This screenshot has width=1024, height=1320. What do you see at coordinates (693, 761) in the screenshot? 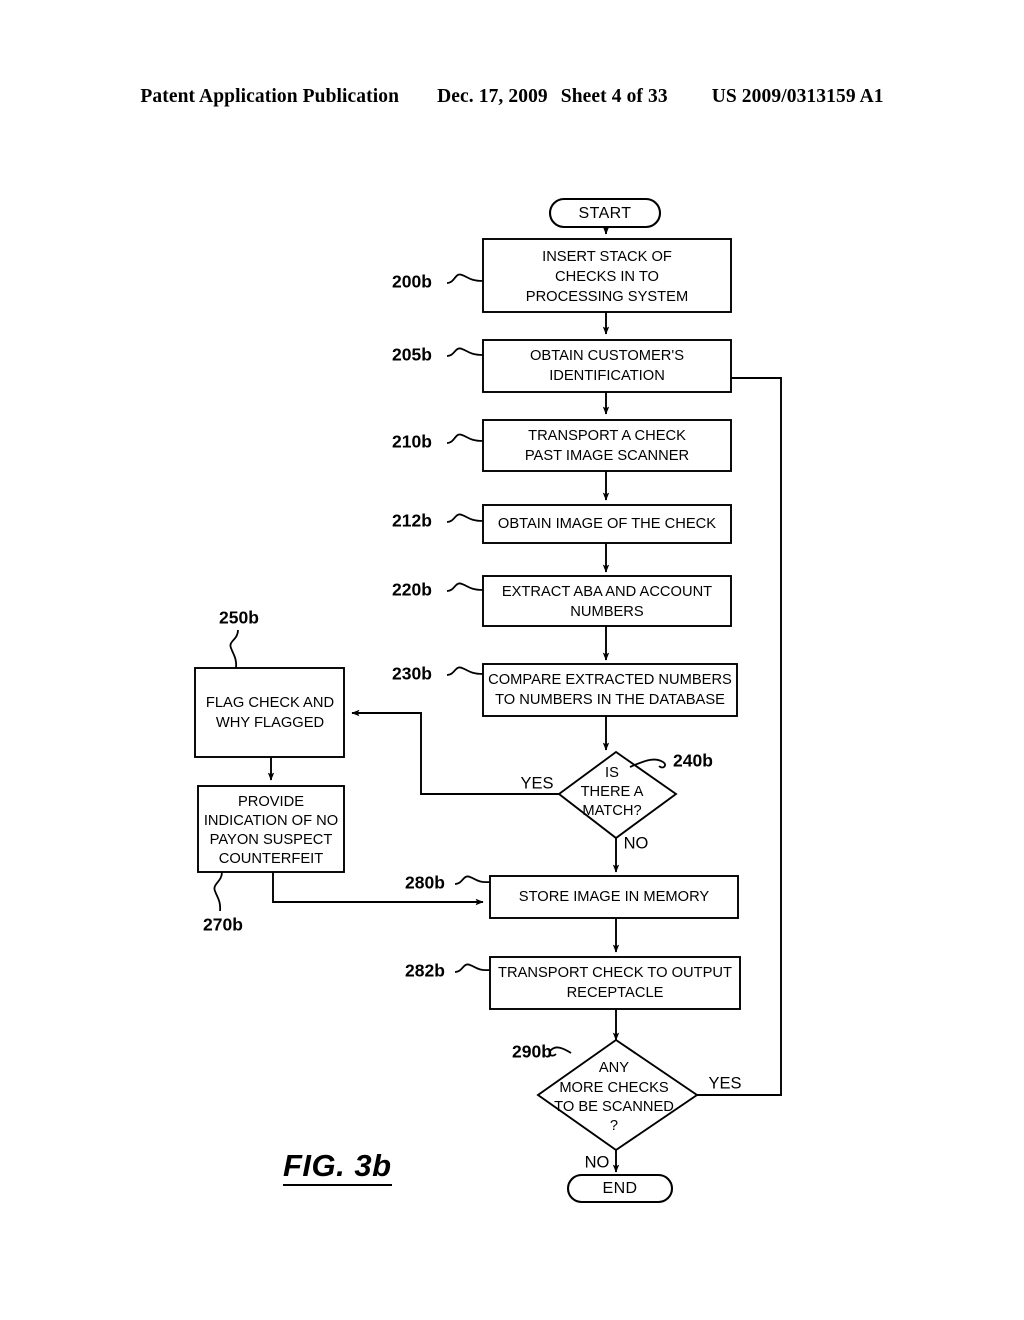
I see `ref-label-240b: 240b` at bounding box center [693, 761].